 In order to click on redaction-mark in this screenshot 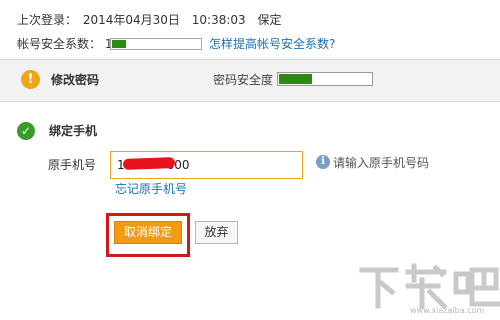, I will do `click(149, 163)`.